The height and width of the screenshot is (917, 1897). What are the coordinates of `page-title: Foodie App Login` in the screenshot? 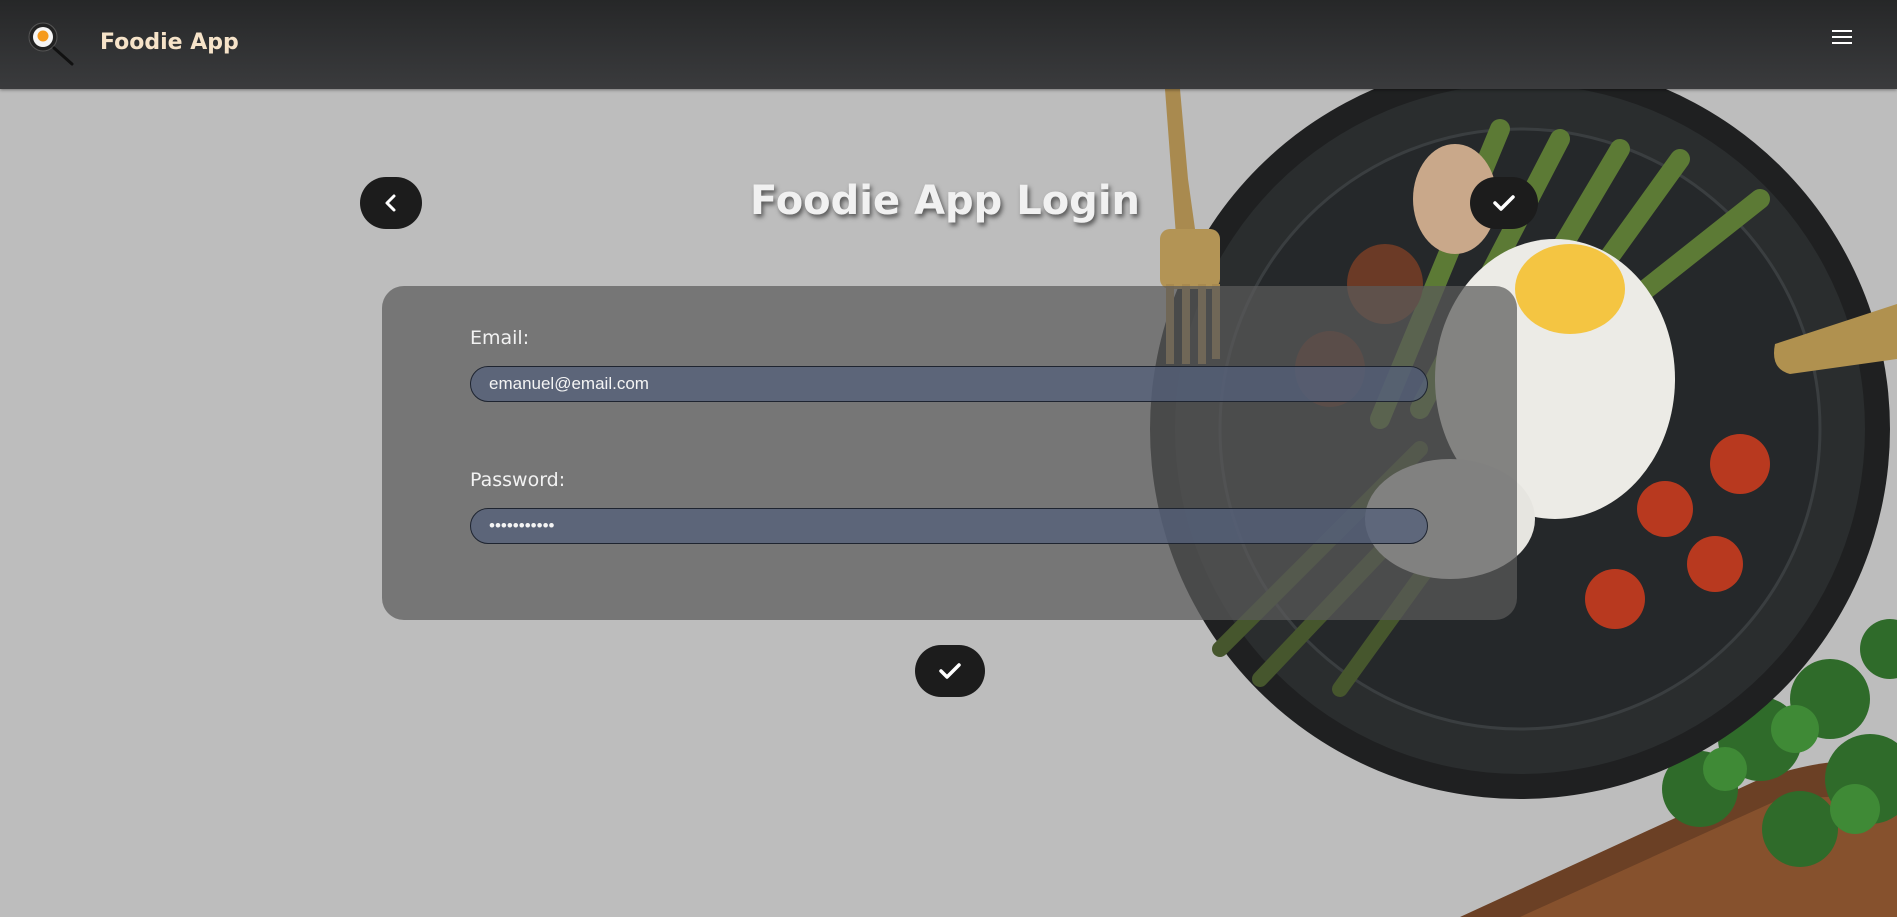 It's located at (945, 201).